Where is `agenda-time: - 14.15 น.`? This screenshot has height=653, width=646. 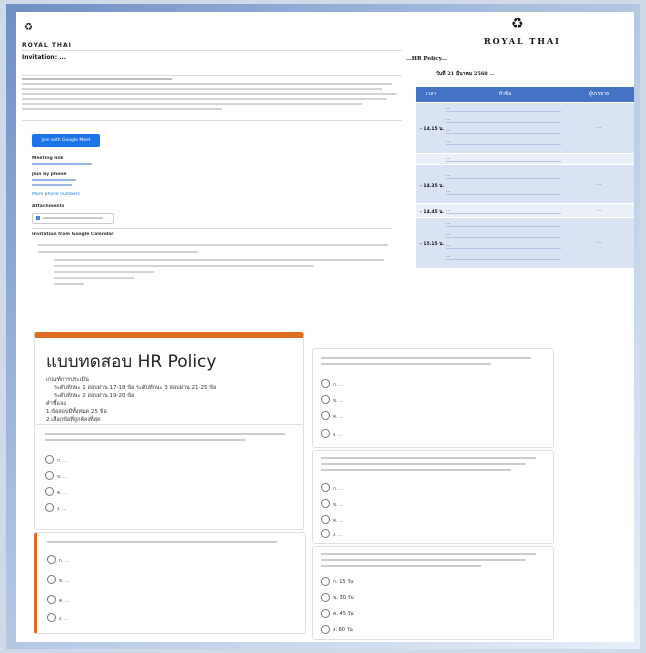
agenda-time: - 14.15 น. is located at coordinates (432, 129).